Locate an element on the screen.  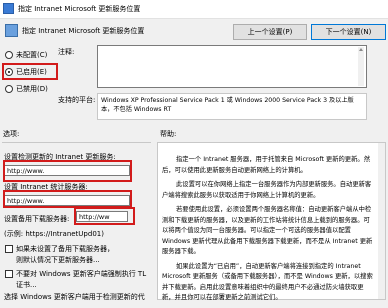
highlight-update-service is located at coordinates (67, 171).